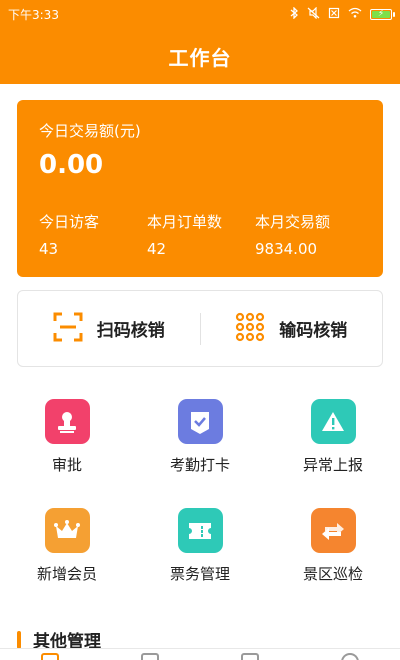 Image resolution: width=400 pixels, height=660 pixels. I want to click on code-verify-label: 输码核销, so click(313, 331).